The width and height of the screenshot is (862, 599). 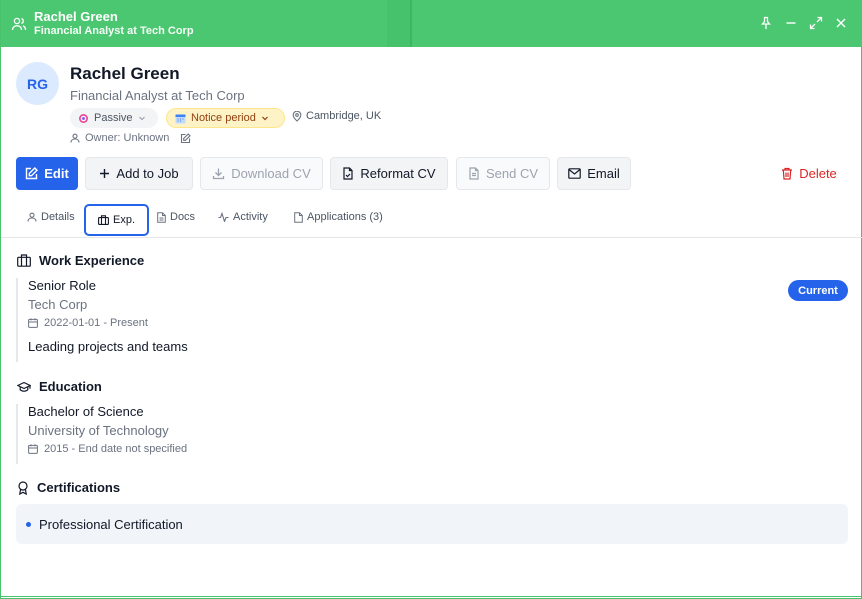 I want to click on reformat-cv-button: Reformat CV, so click(x=389, y=173).